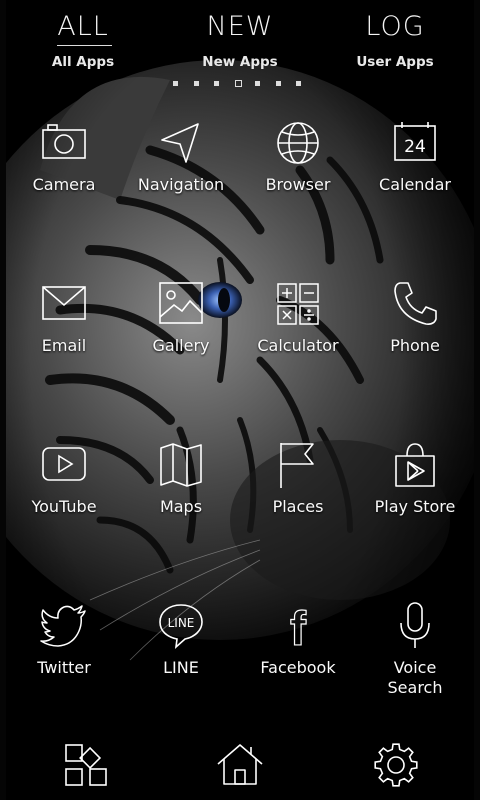  Describe the element at coordinates (240, 62) in the screenshot. I see `tab-subtitle: New Apps` at that location.